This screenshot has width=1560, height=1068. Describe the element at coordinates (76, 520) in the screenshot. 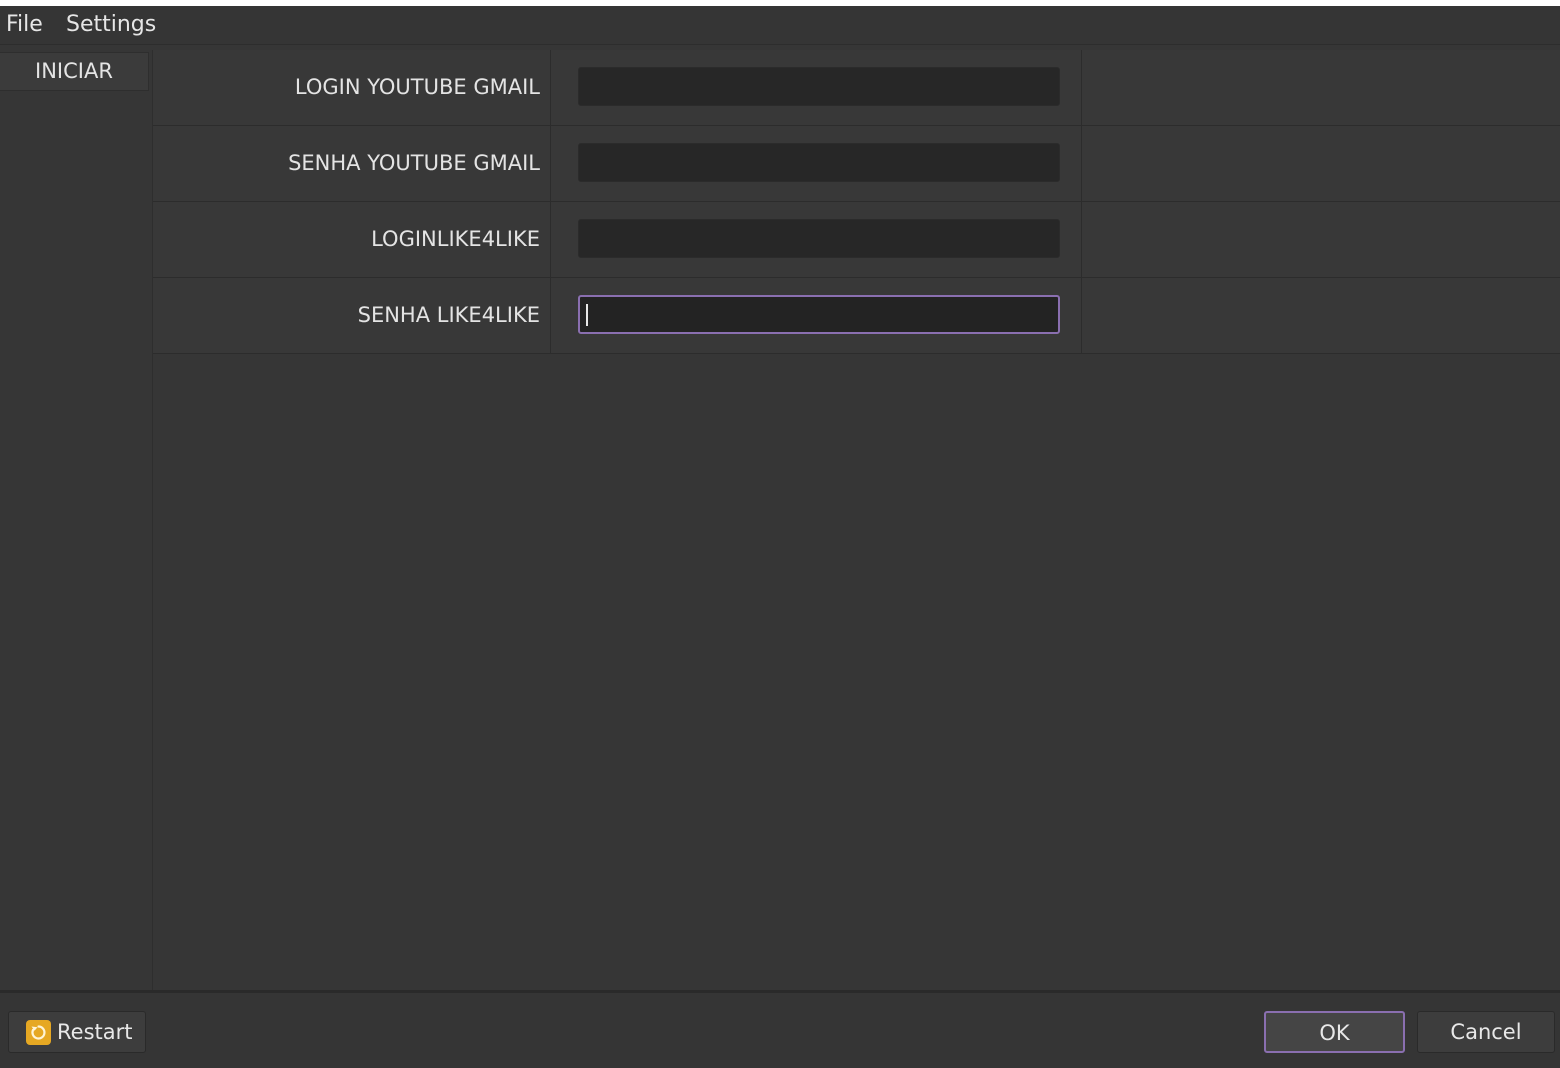

I see `sidebar: INICIAR` at that location.